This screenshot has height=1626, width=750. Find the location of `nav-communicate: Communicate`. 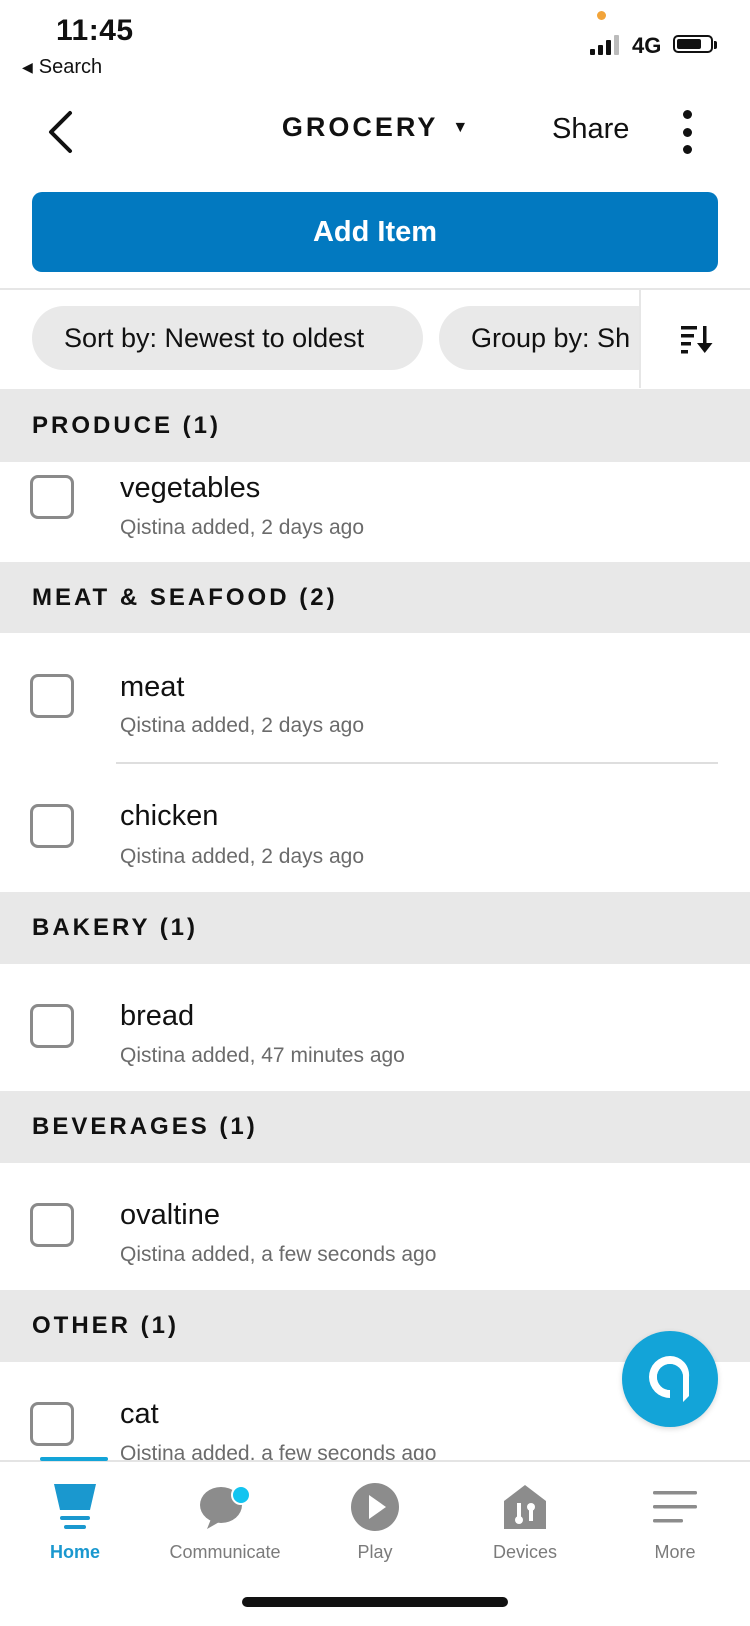

nav-communicate: Communicate is located at coordinates (225, 1522).